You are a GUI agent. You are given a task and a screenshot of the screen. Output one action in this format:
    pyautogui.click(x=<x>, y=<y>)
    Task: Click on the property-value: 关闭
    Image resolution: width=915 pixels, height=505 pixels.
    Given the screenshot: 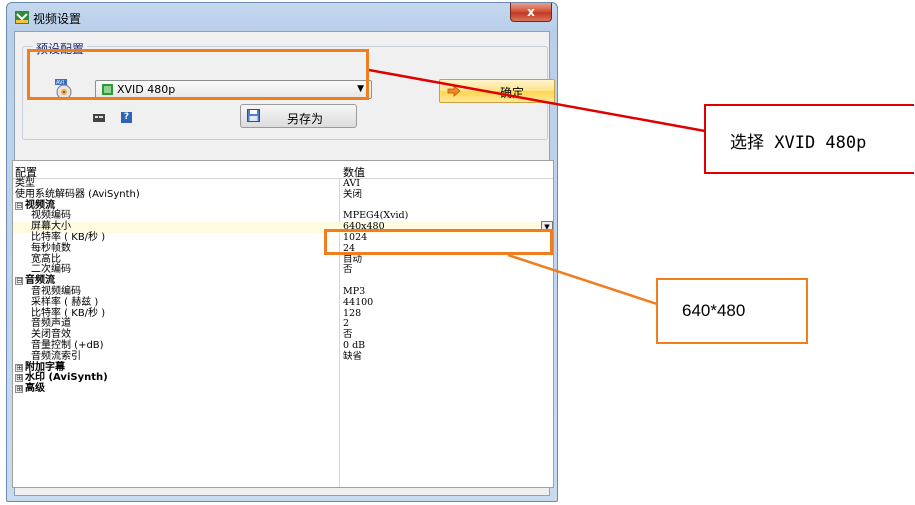 What is the action you would take?
    pyautogui.click(x=352, y=194)
    